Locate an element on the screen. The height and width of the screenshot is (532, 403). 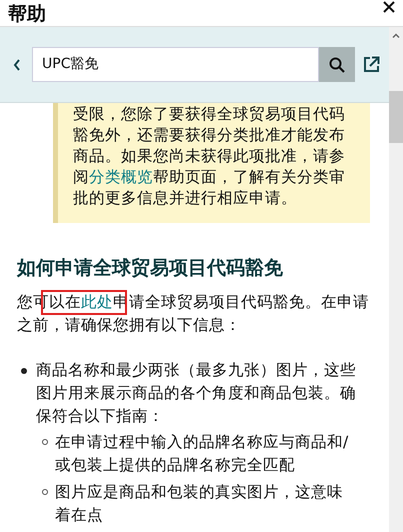
search-button is located at coordinates (337, 64).